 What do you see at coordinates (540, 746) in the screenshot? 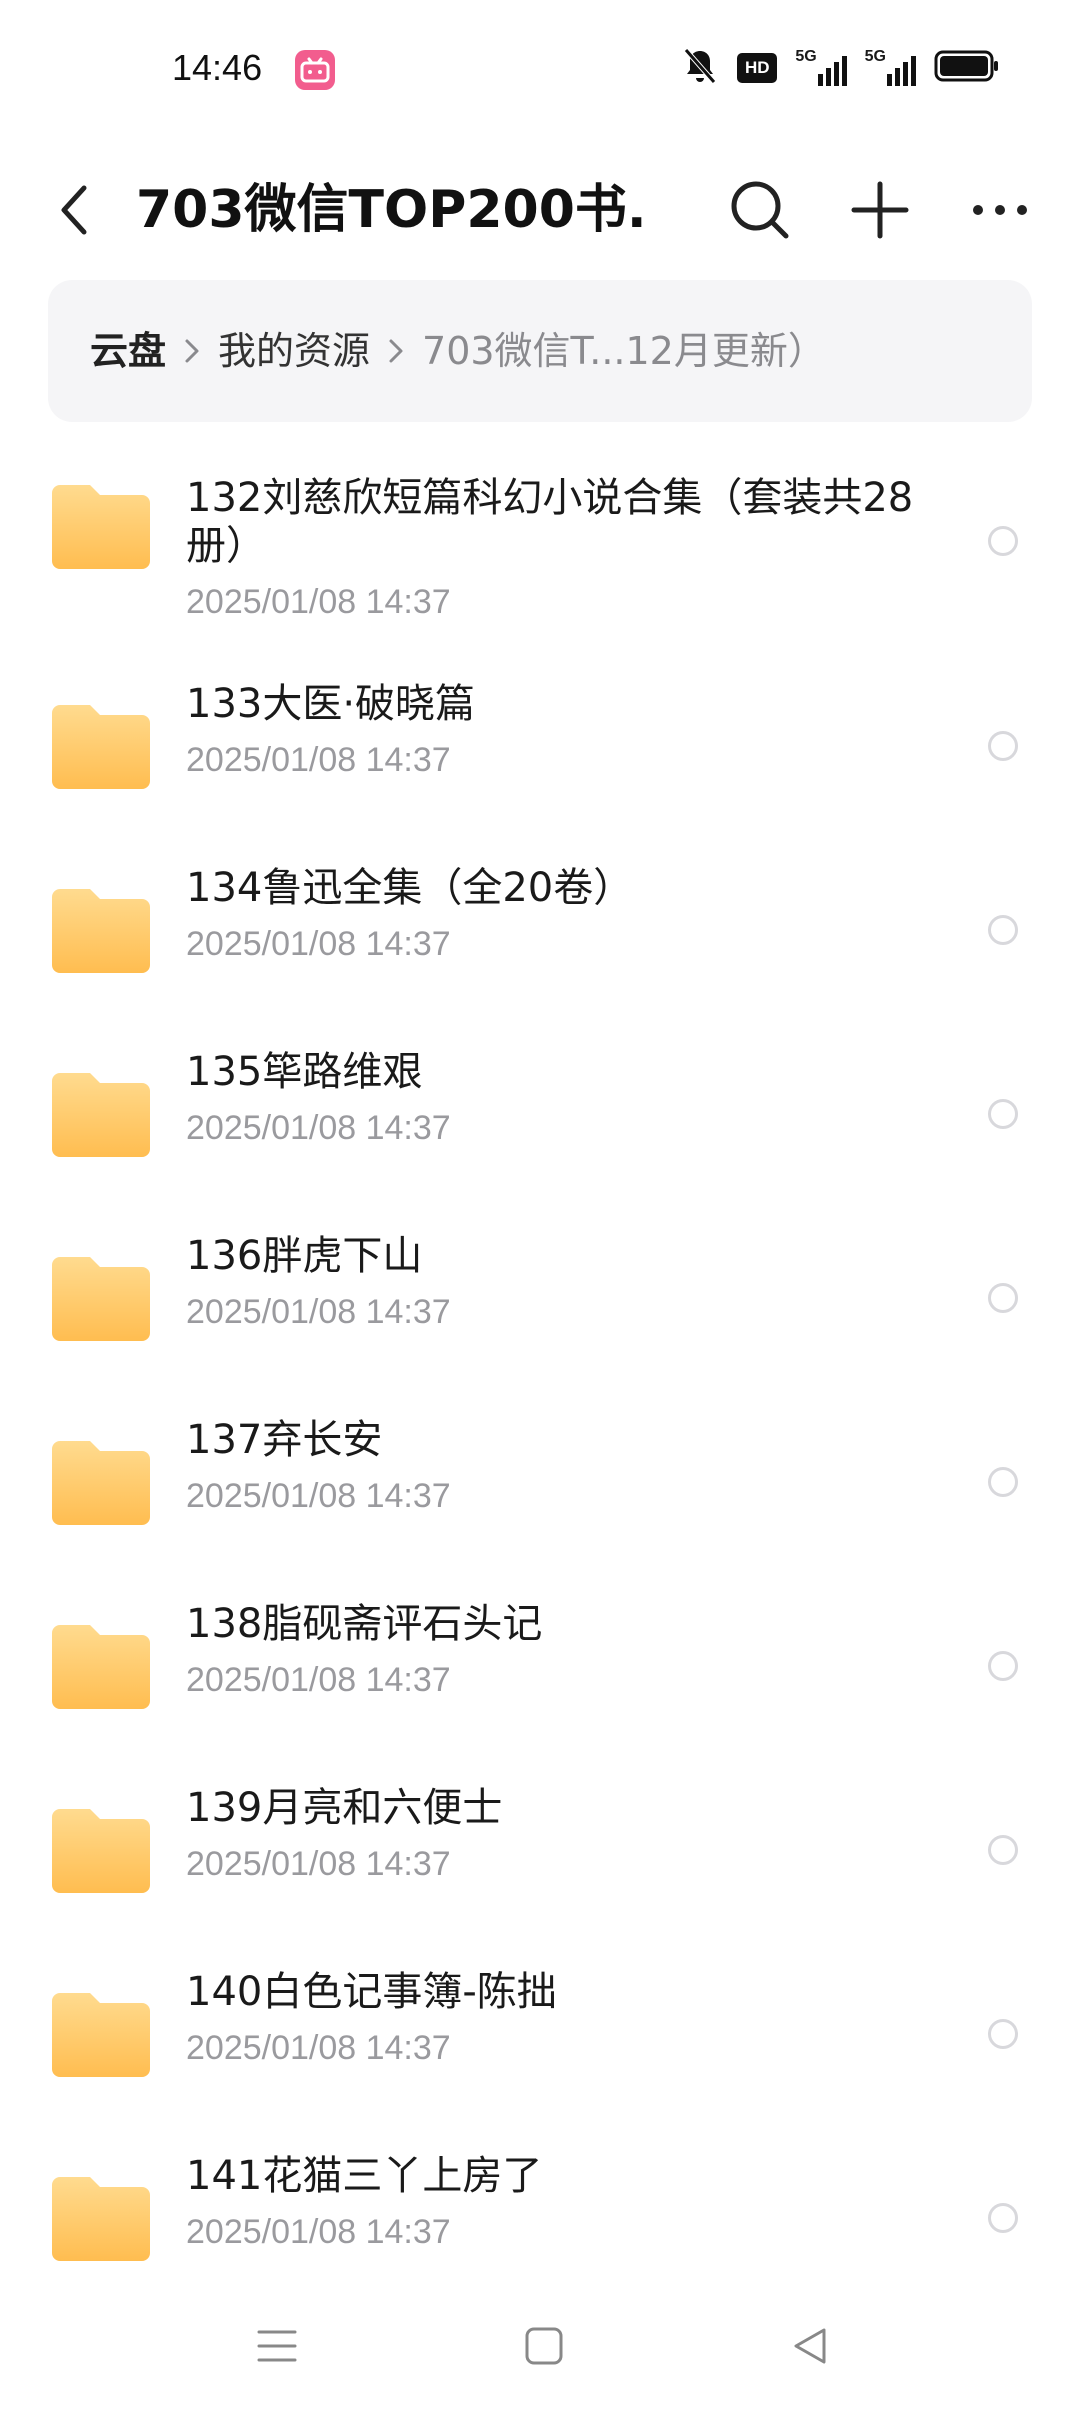
I see `list-item: 133大医·破晓篇 2025/01/08 14:37` at bounding box center [540, 746].